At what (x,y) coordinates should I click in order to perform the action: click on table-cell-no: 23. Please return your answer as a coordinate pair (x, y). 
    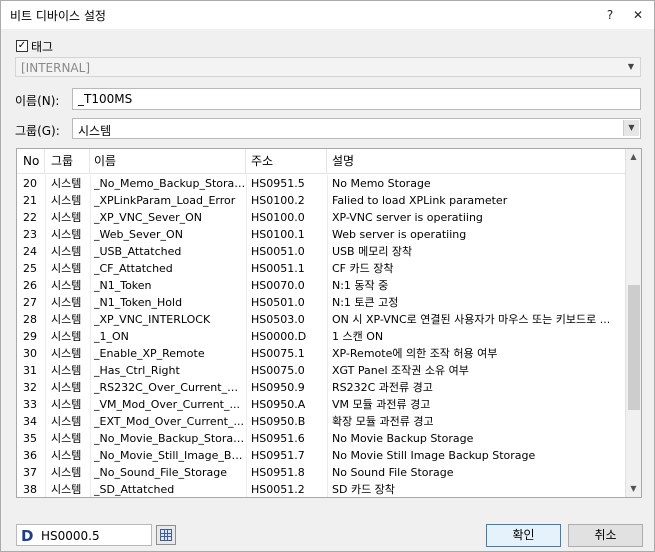
    Looking at the image, I should click on (30, 234).